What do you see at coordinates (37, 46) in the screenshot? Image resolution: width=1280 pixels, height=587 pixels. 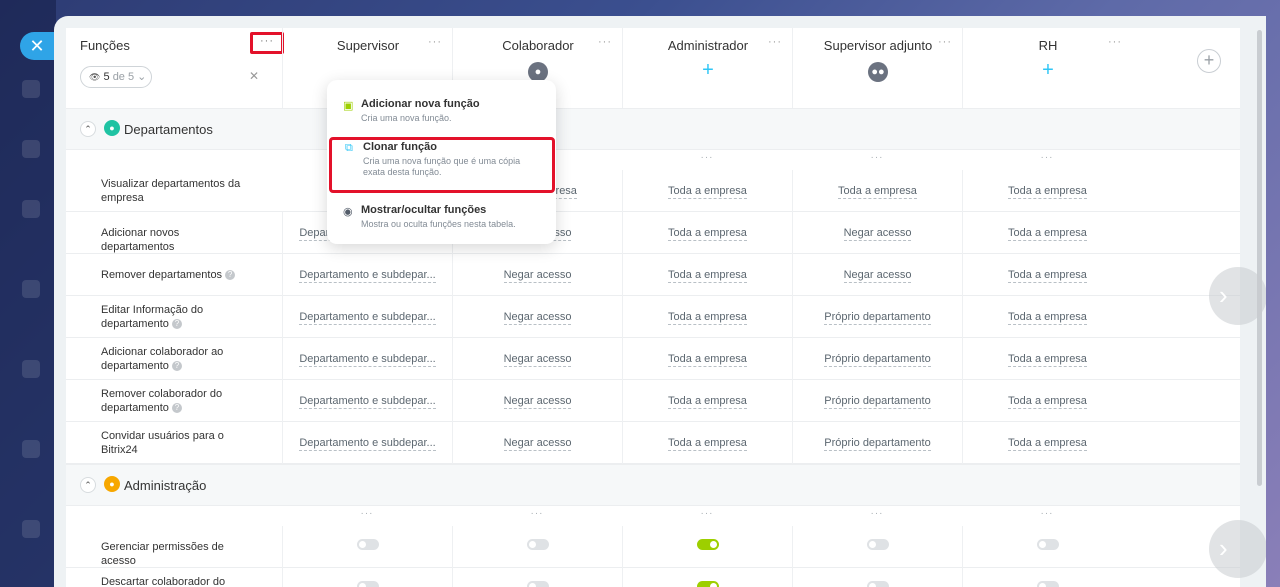 I see `close-slider-button: ✕` at bounding box center [37, 46].